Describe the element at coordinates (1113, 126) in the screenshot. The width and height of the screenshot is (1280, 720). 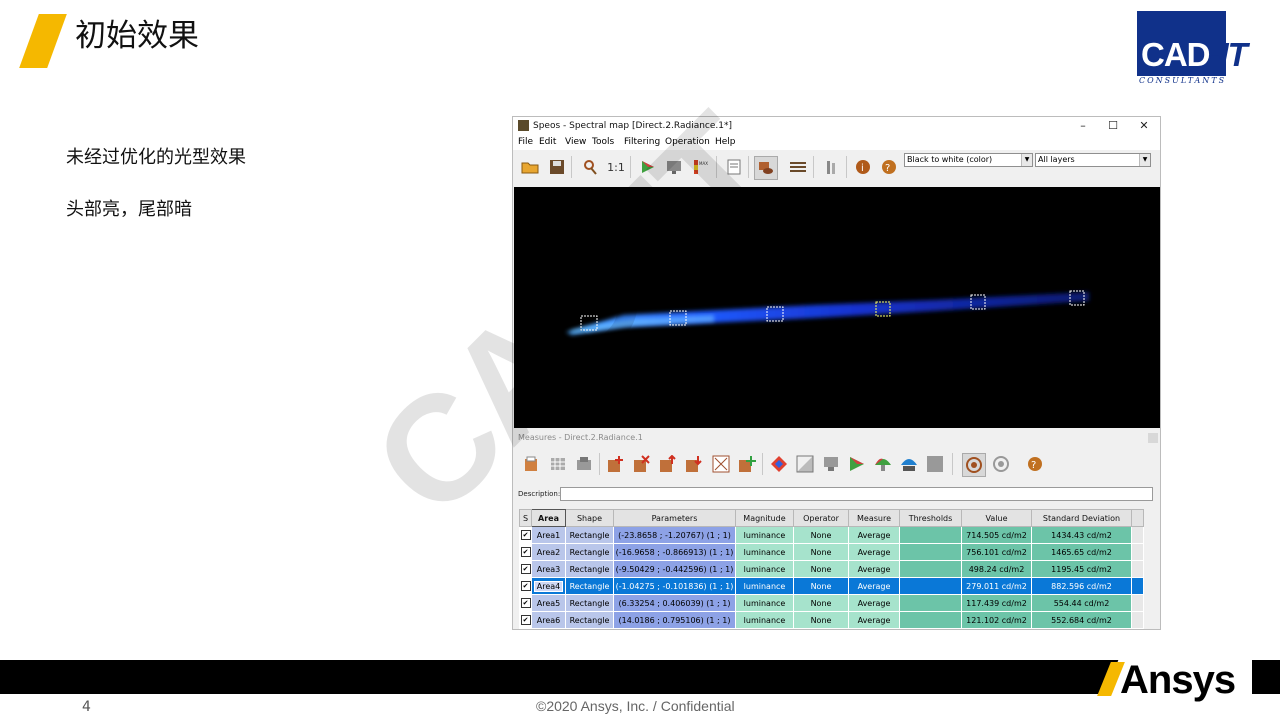
I see `maximize-button: ☐` at that location.